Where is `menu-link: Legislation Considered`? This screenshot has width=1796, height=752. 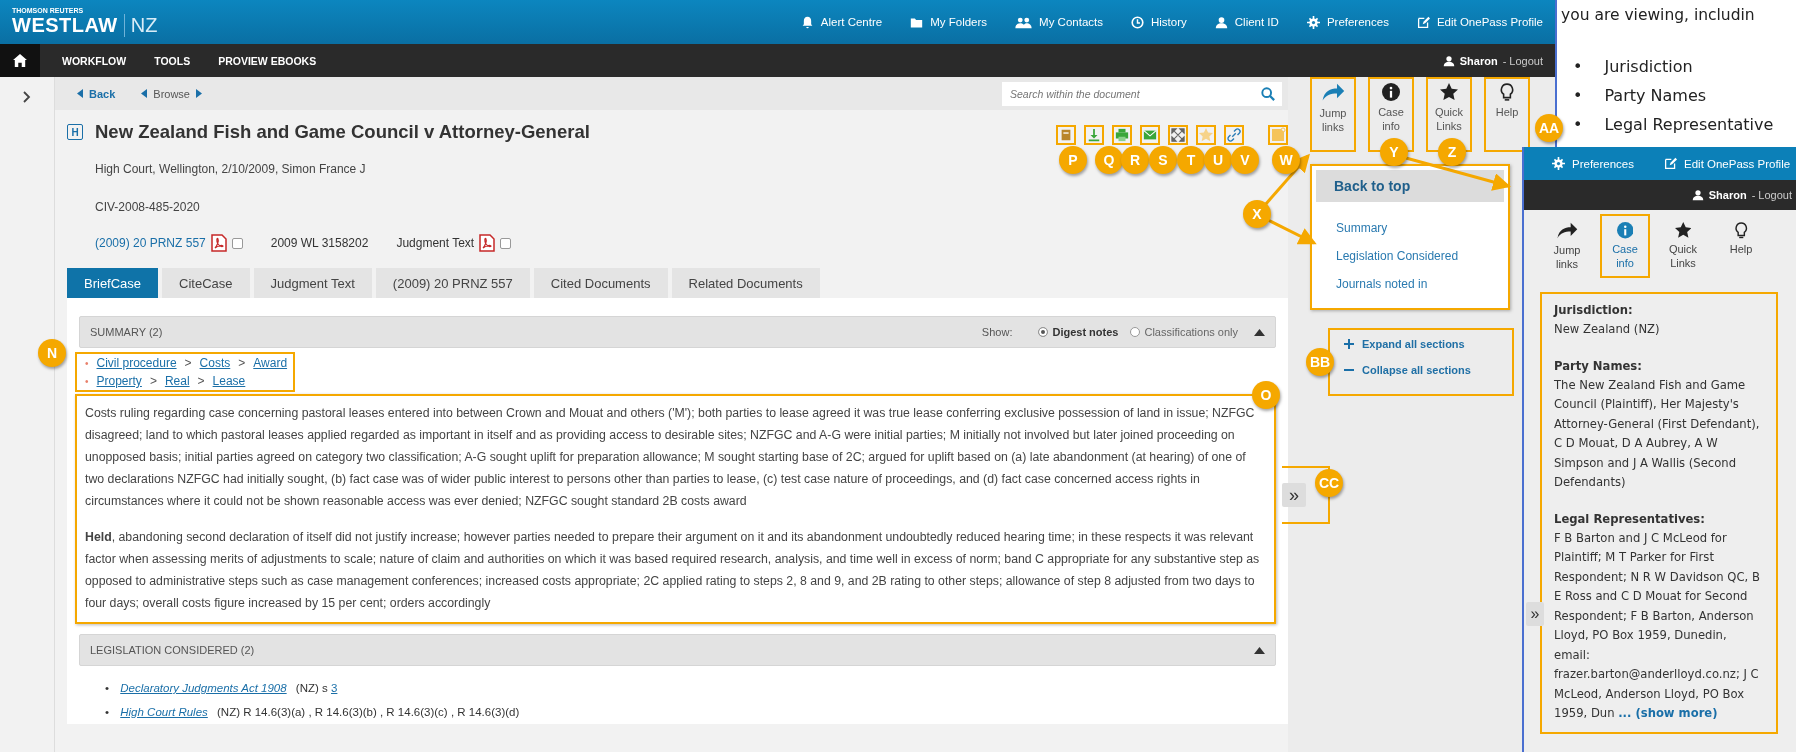 menu-link: Legislation Considered is located at coordinates (1410, 256).